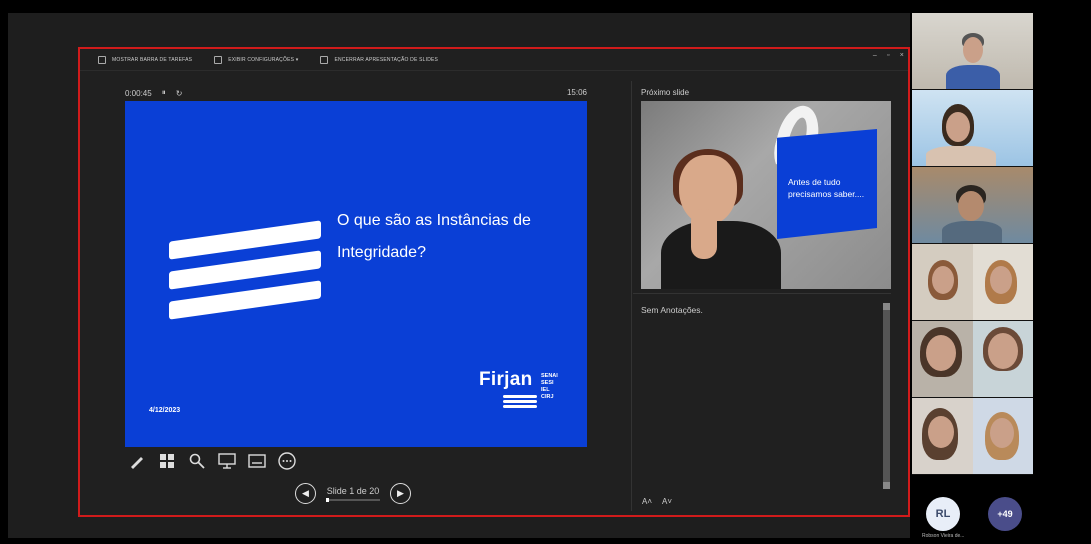  I want to click on logo-sub-senai: SENAI, so click(549, 376).